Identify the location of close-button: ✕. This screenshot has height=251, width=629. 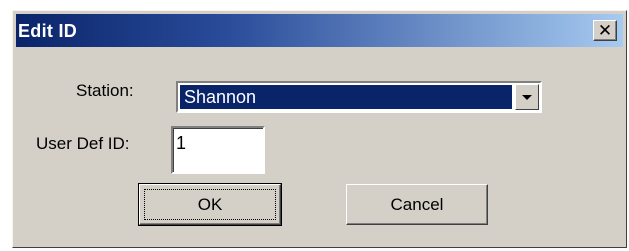
(605, 30).